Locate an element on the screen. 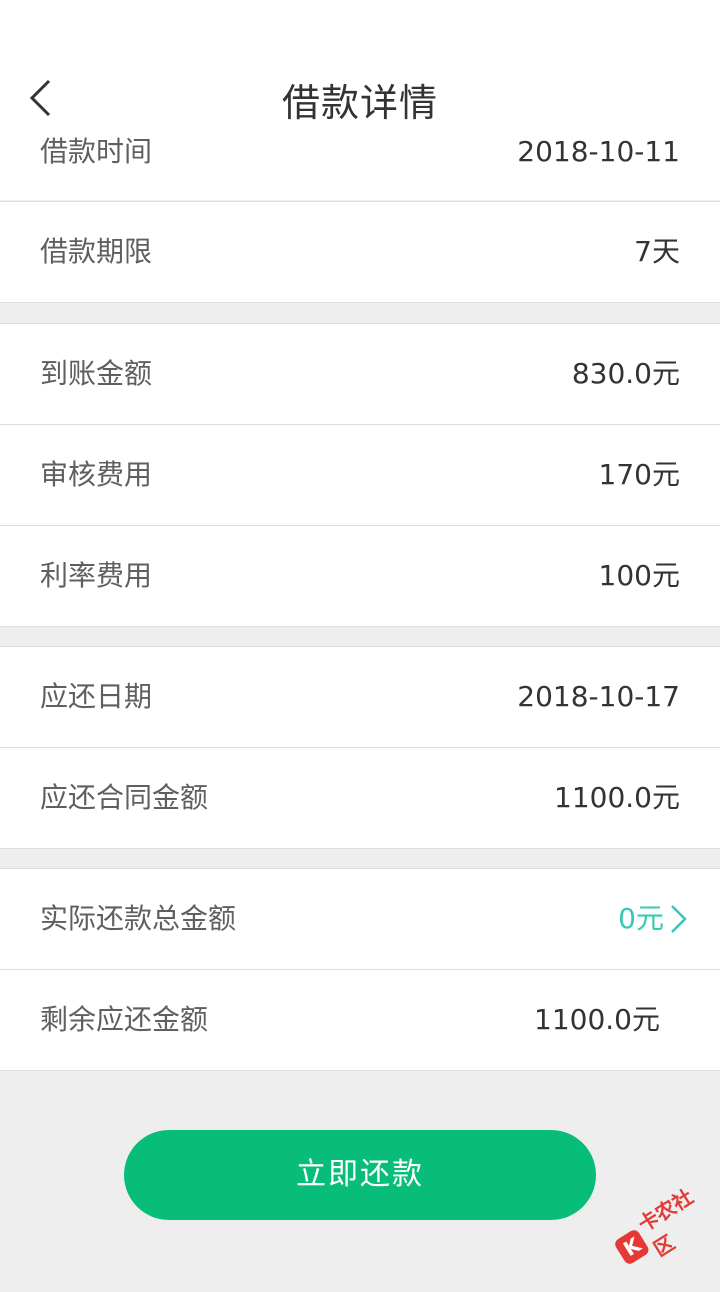 This screenshot has height=1292, width=720. row-label: 审核费用 is located at coordinates (96, 474).